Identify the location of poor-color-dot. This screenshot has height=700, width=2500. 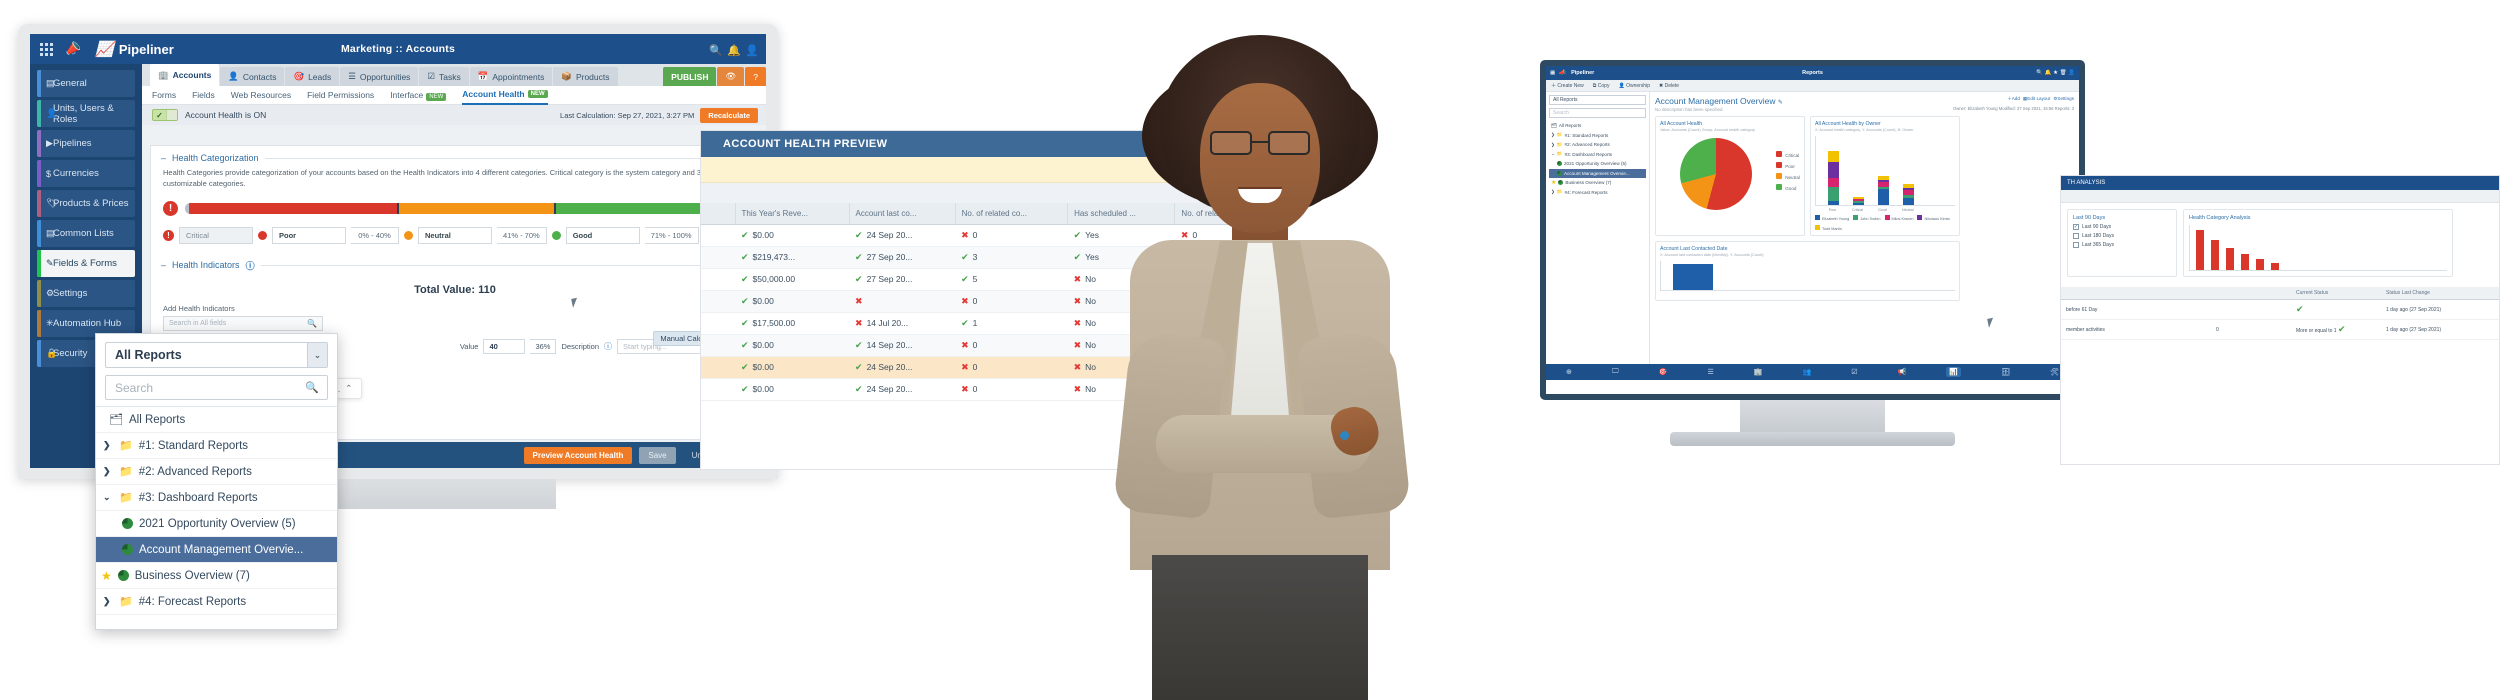
(262, 235).